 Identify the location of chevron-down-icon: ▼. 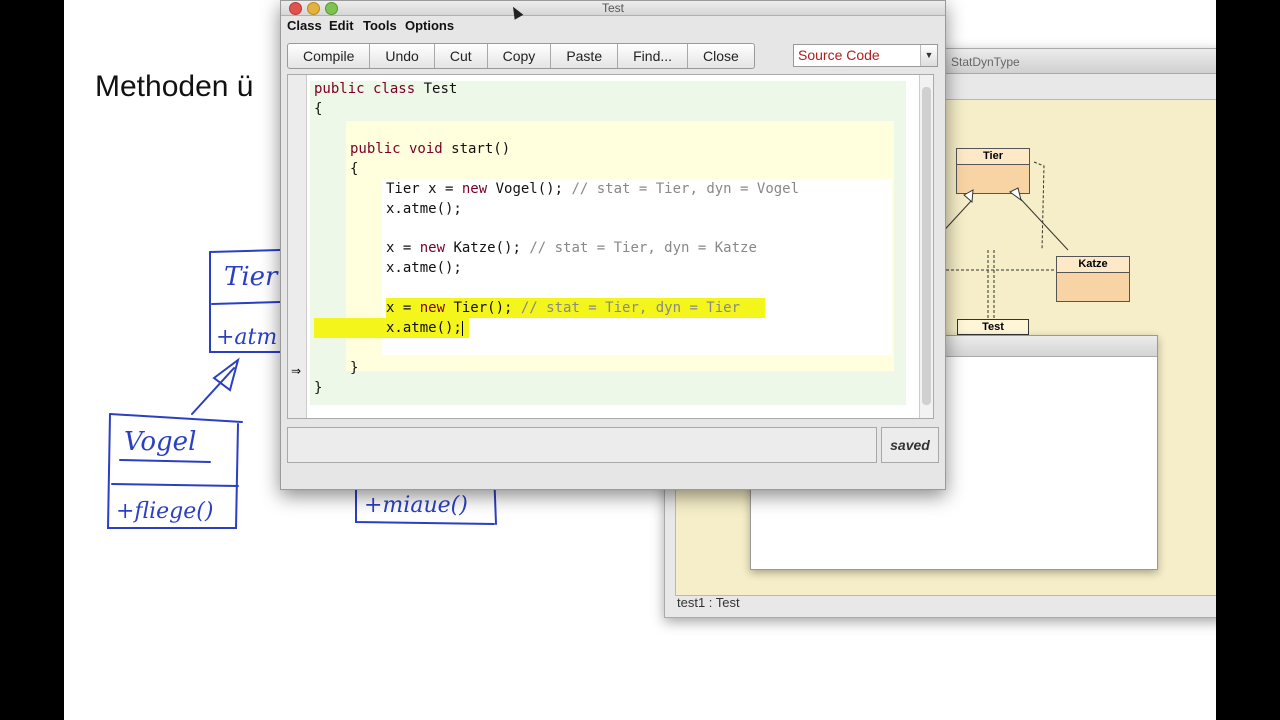
(928, 55).